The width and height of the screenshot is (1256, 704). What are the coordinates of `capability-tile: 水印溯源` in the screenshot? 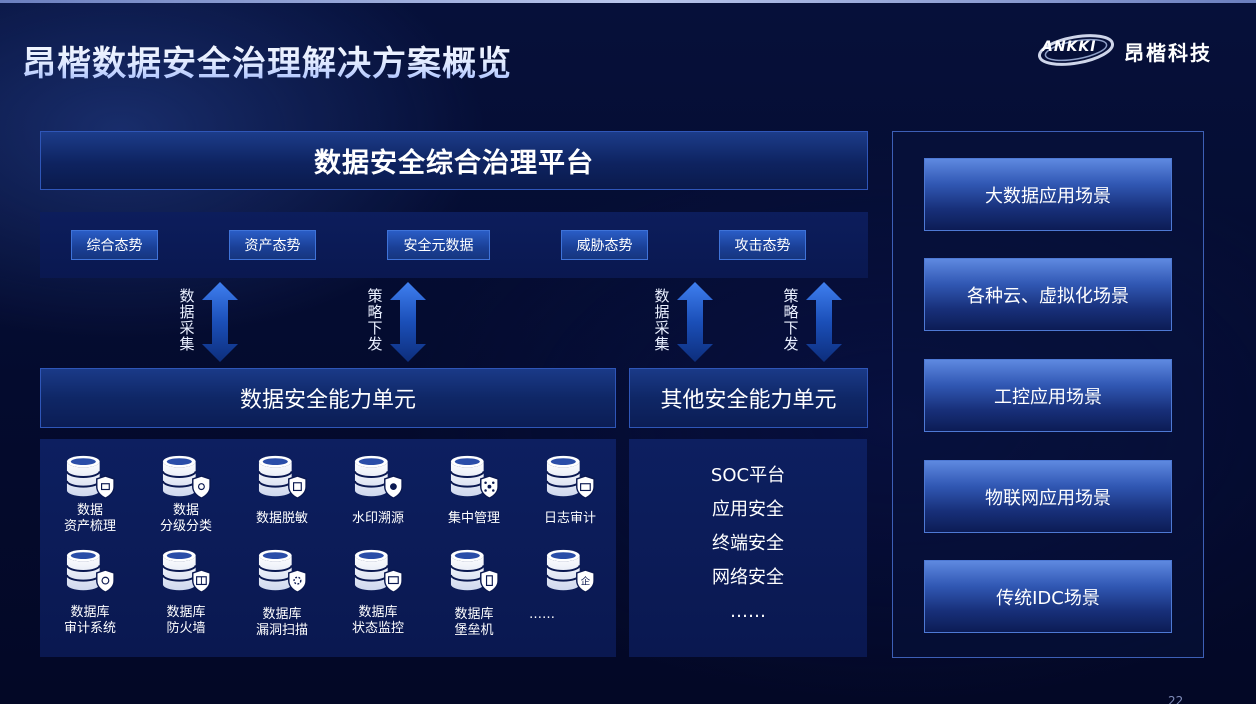 It's located at (375, 498).